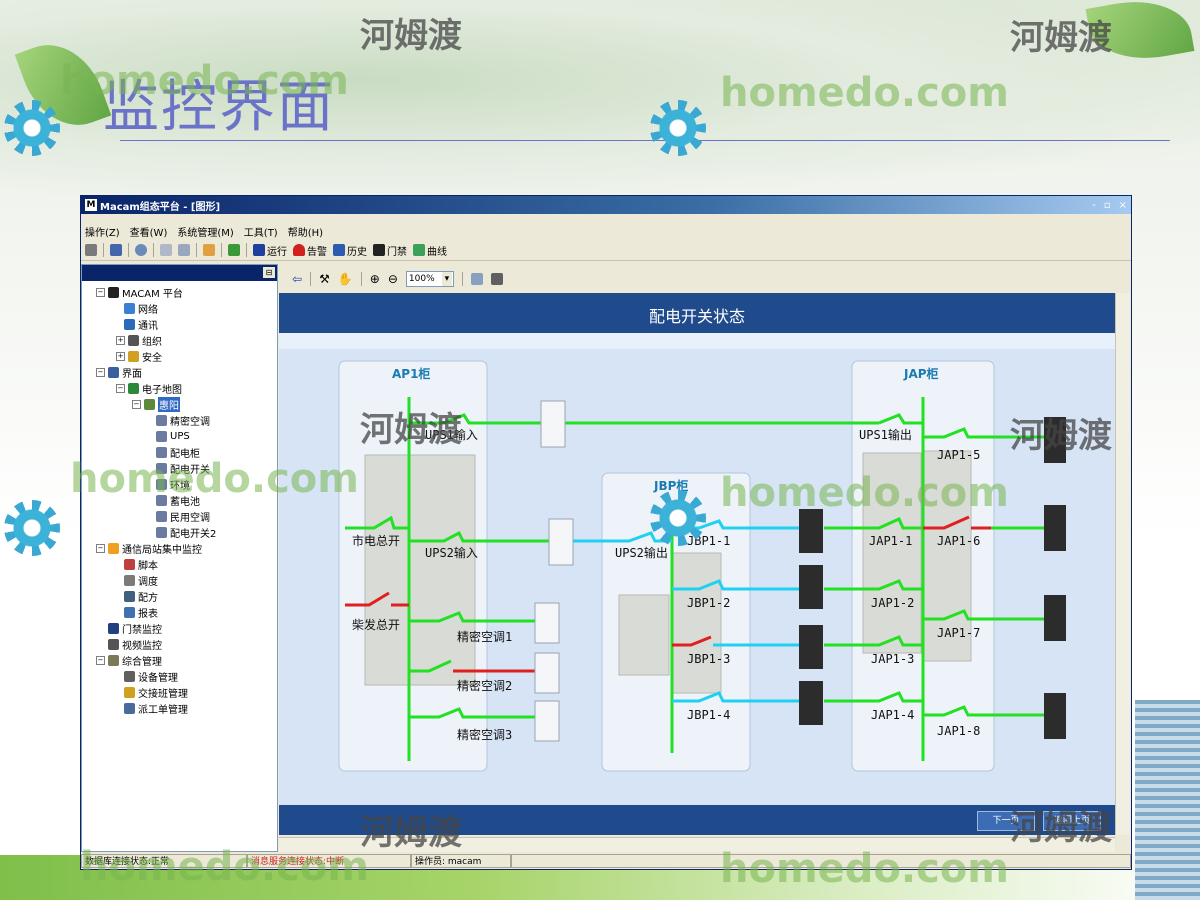 The width and height of the screenshot is (1200, 900). Describe the element at coordinates (186, 532) in the screenshot. I see `tree-item-16: 配电开关2` at that location.